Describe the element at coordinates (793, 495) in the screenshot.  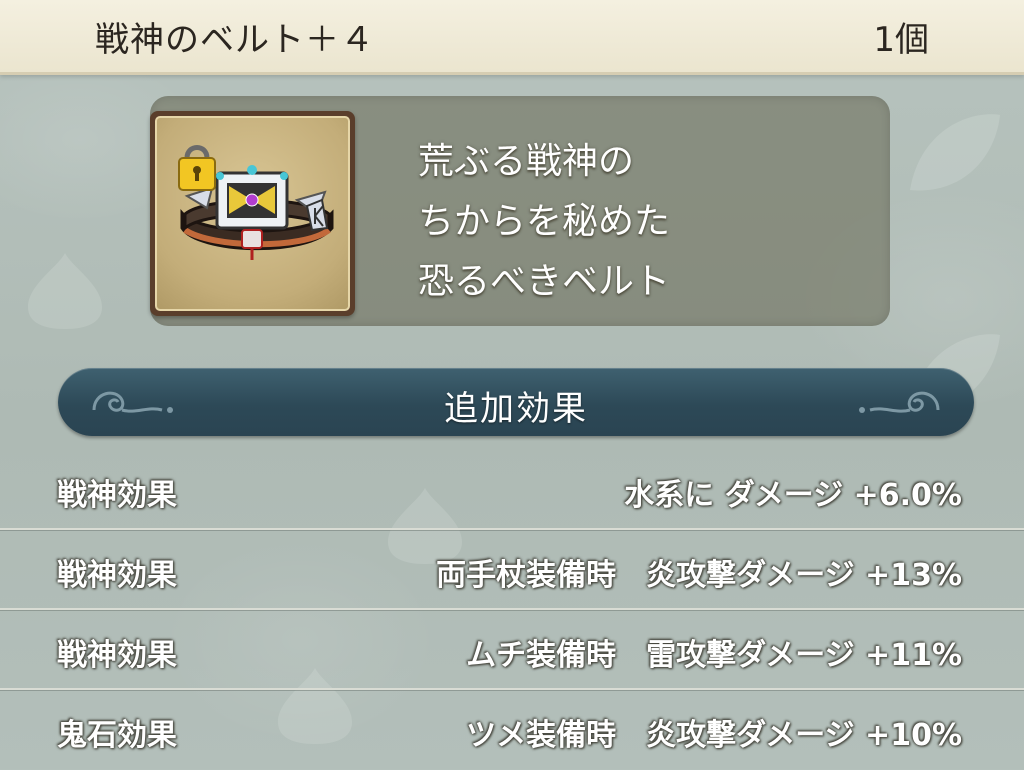
I see `effect-value: 水系に ダメージ +6.0%` at that location.